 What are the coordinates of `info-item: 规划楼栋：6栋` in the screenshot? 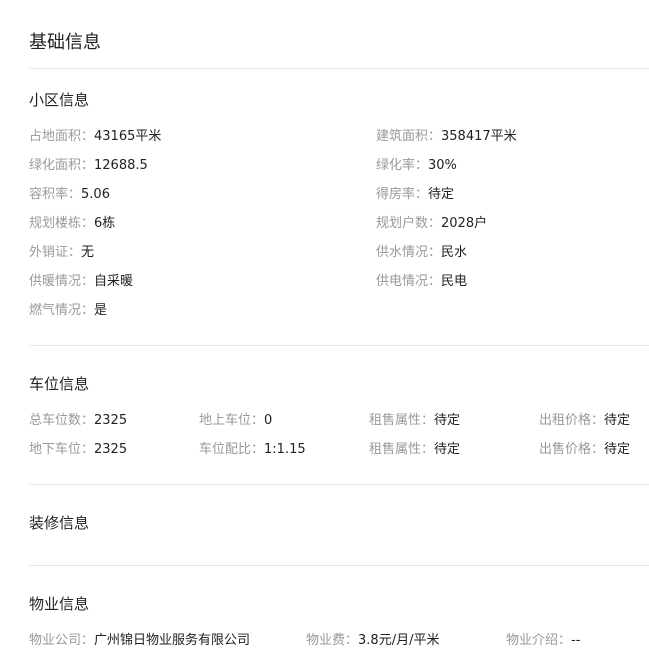 It's located at (72, 224).